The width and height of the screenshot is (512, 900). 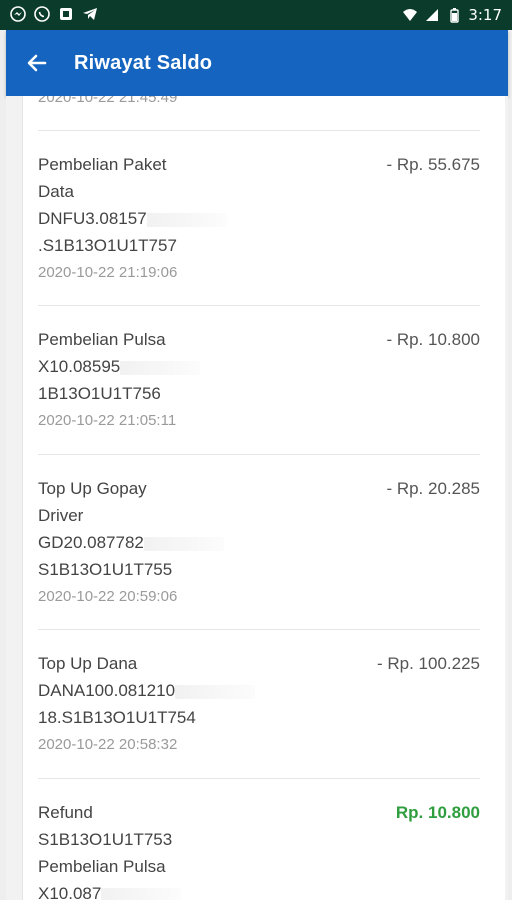 What do you see at coordinates (79, 366) in the screenshot?
I see `transaction-line-text: X10.08595` at bounding box center [79, 366].